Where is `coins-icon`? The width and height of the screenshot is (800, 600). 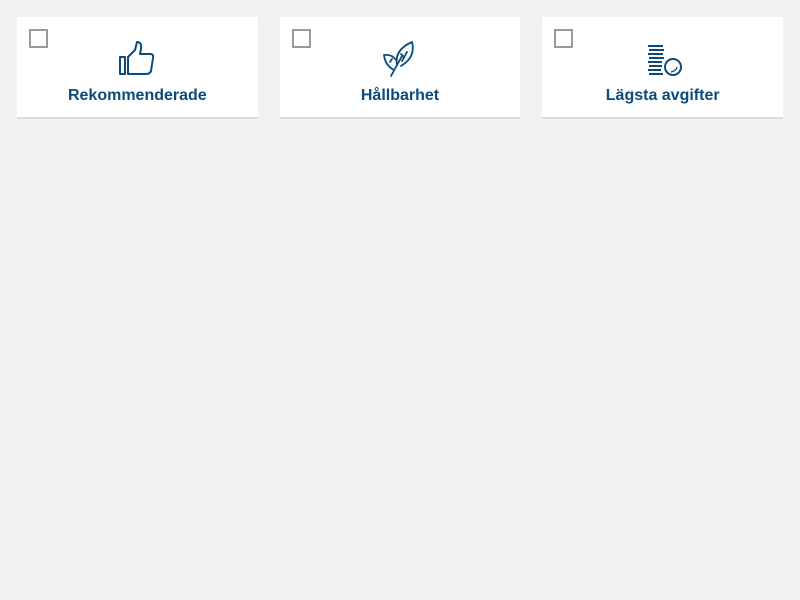
coins-icon is located at coordinates (663, 59).